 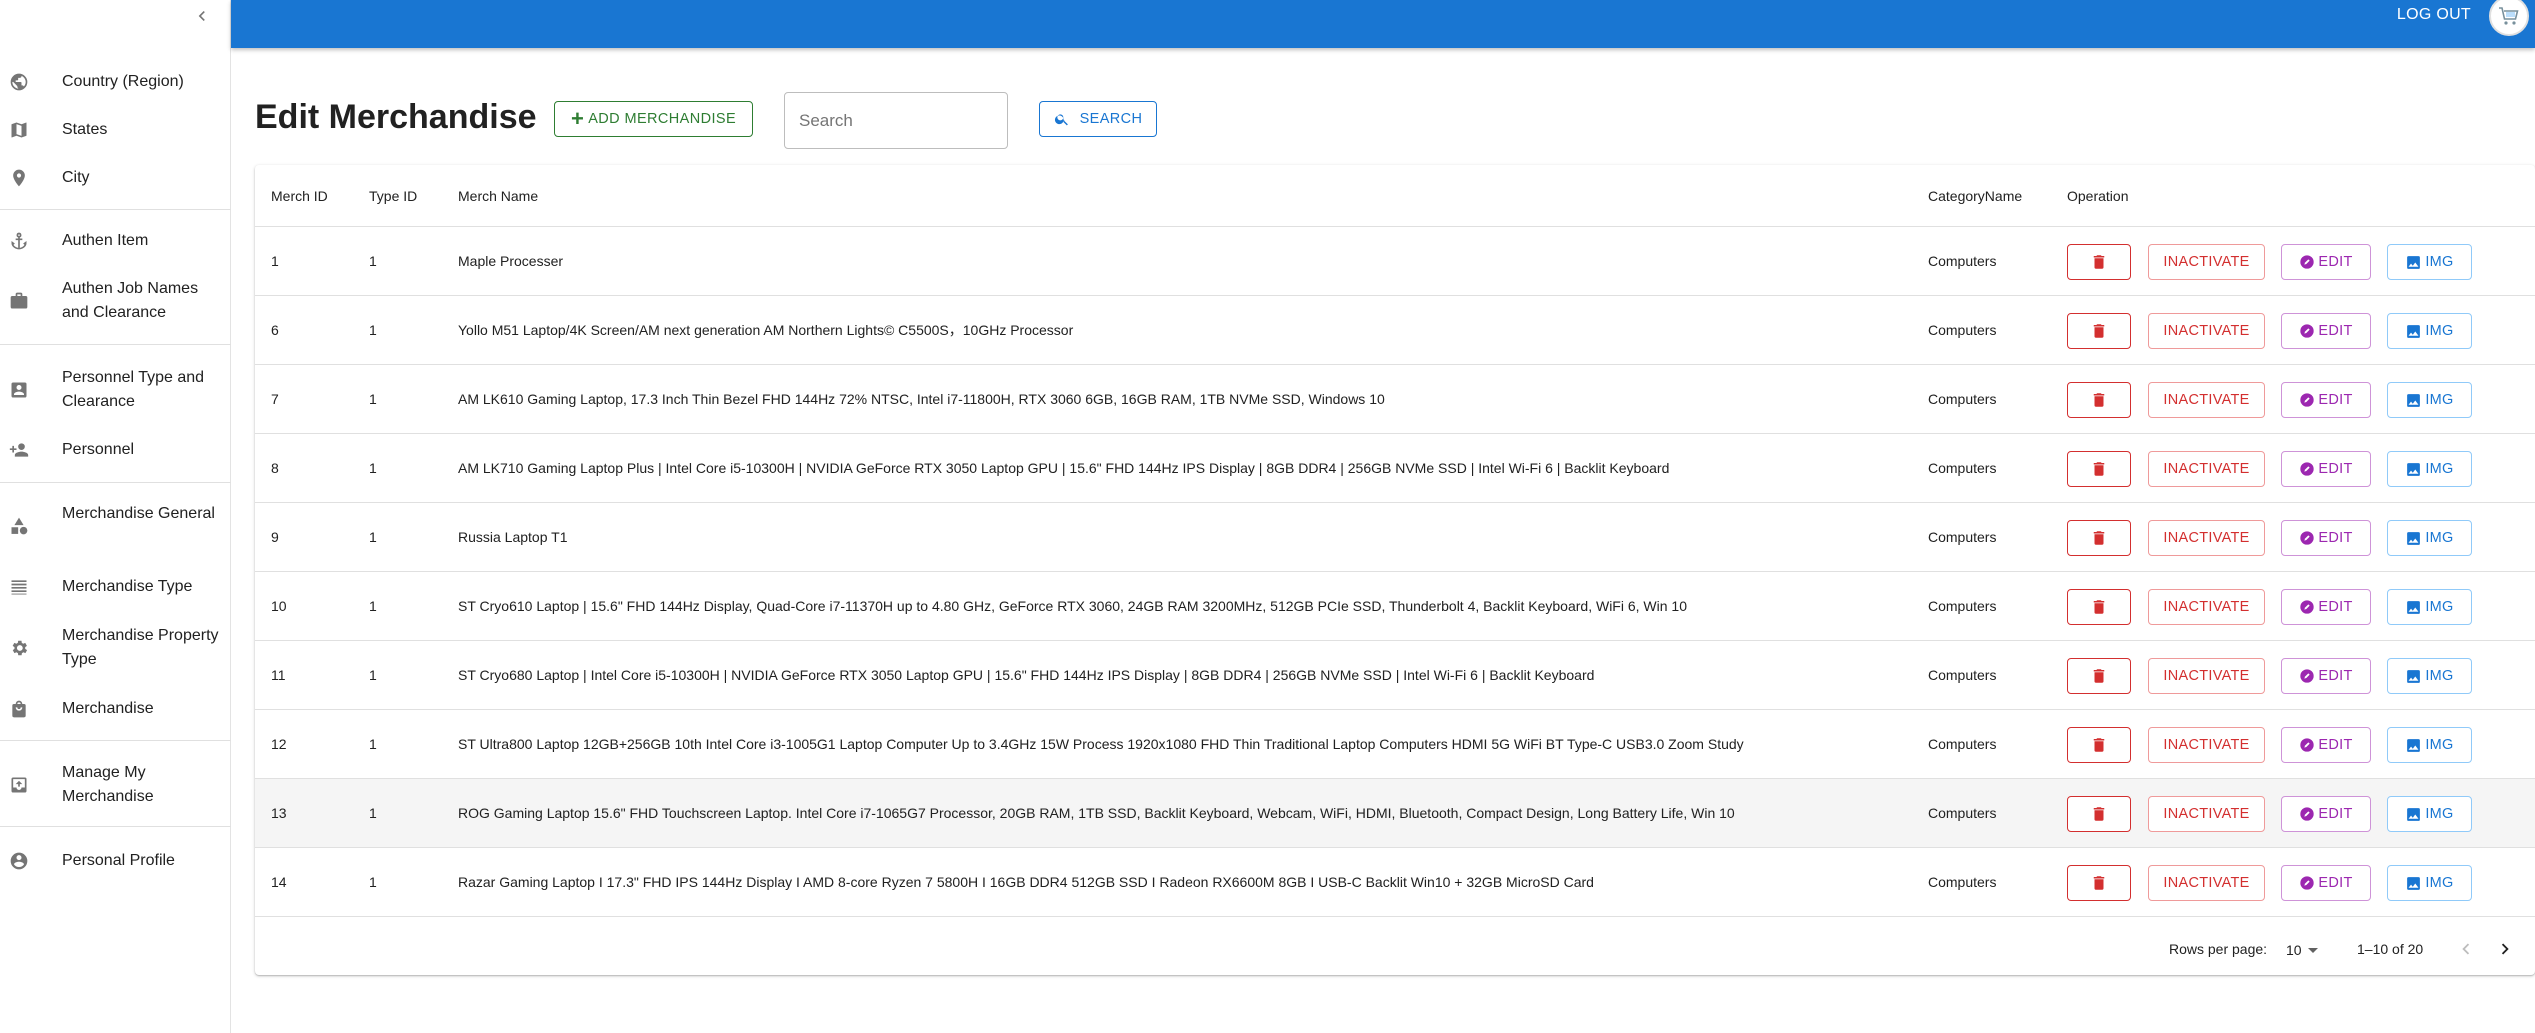 I want to click on previous-page-button, so click(x=2466, y=949).